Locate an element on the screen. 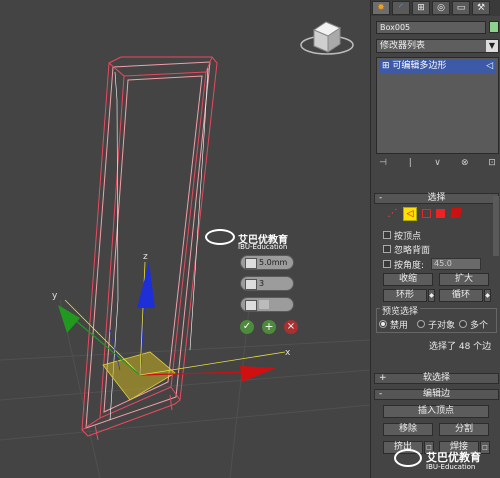 Image resolution: width=500 pixels, height=478 pixels. by-angle-checkbox is located at coordinates (387, 264).